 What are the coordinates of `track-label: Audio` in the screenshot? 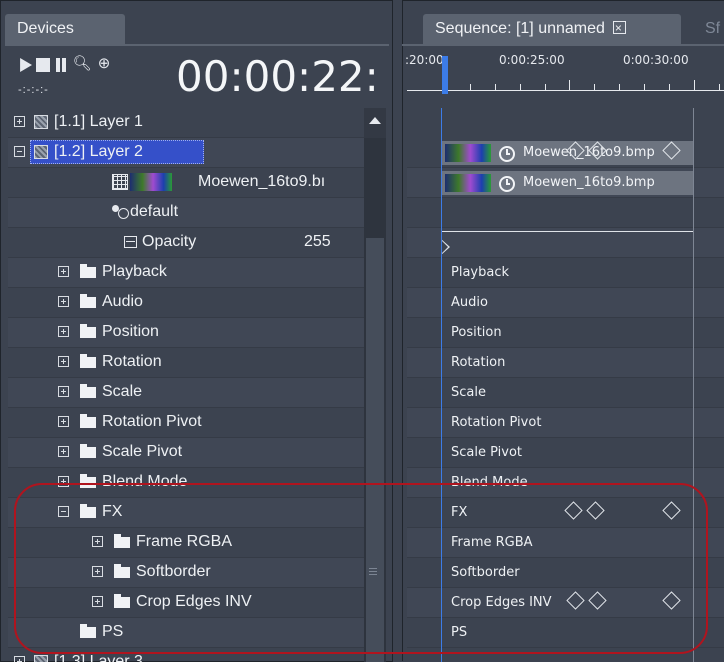 It's located at (469, 302).